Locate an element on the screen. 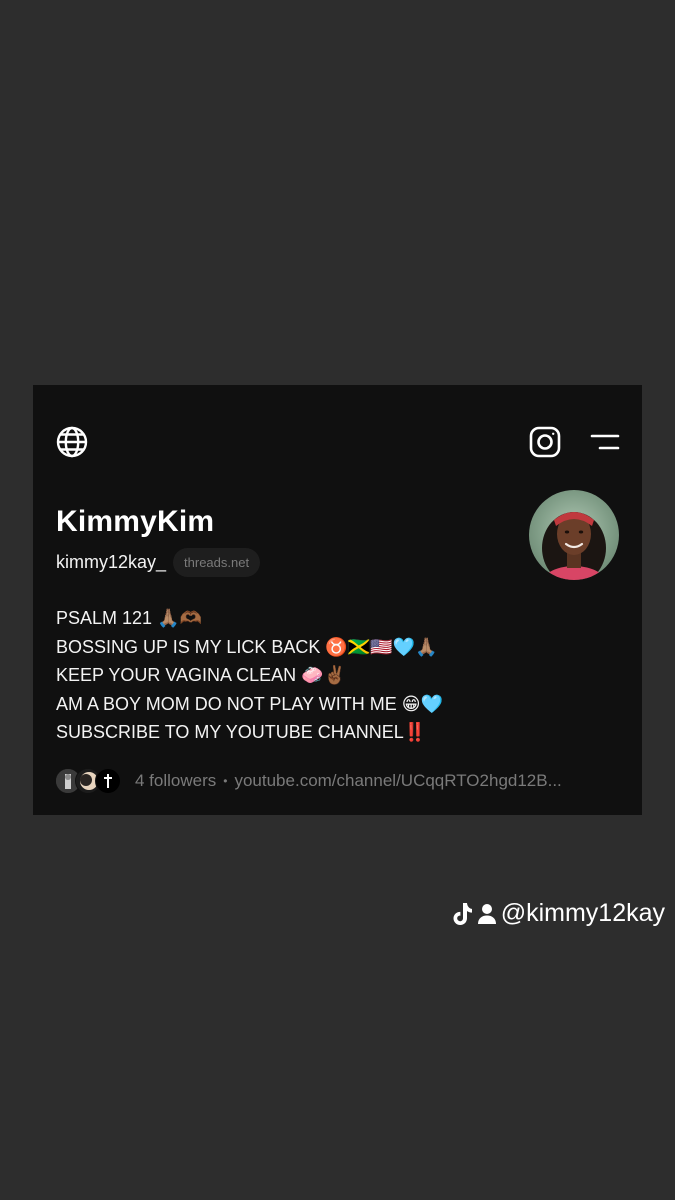 The width and height of the screenshot is (675, 1200). user-icon is located at coordinates (487, 914).